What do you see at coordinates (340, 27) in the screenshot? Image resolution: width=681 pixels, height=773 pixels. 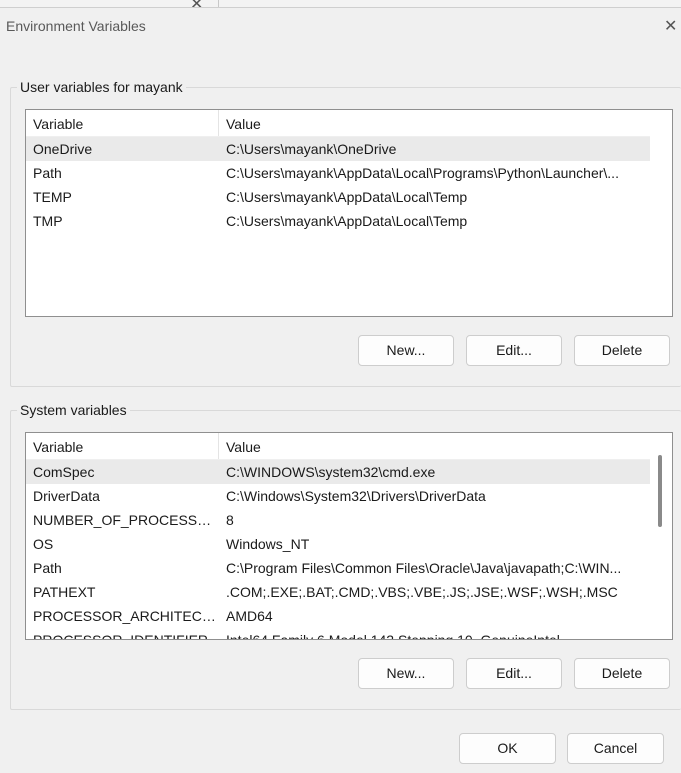 I see `title-bar: Environment Variables ✕` at bounding box center [340, 27].